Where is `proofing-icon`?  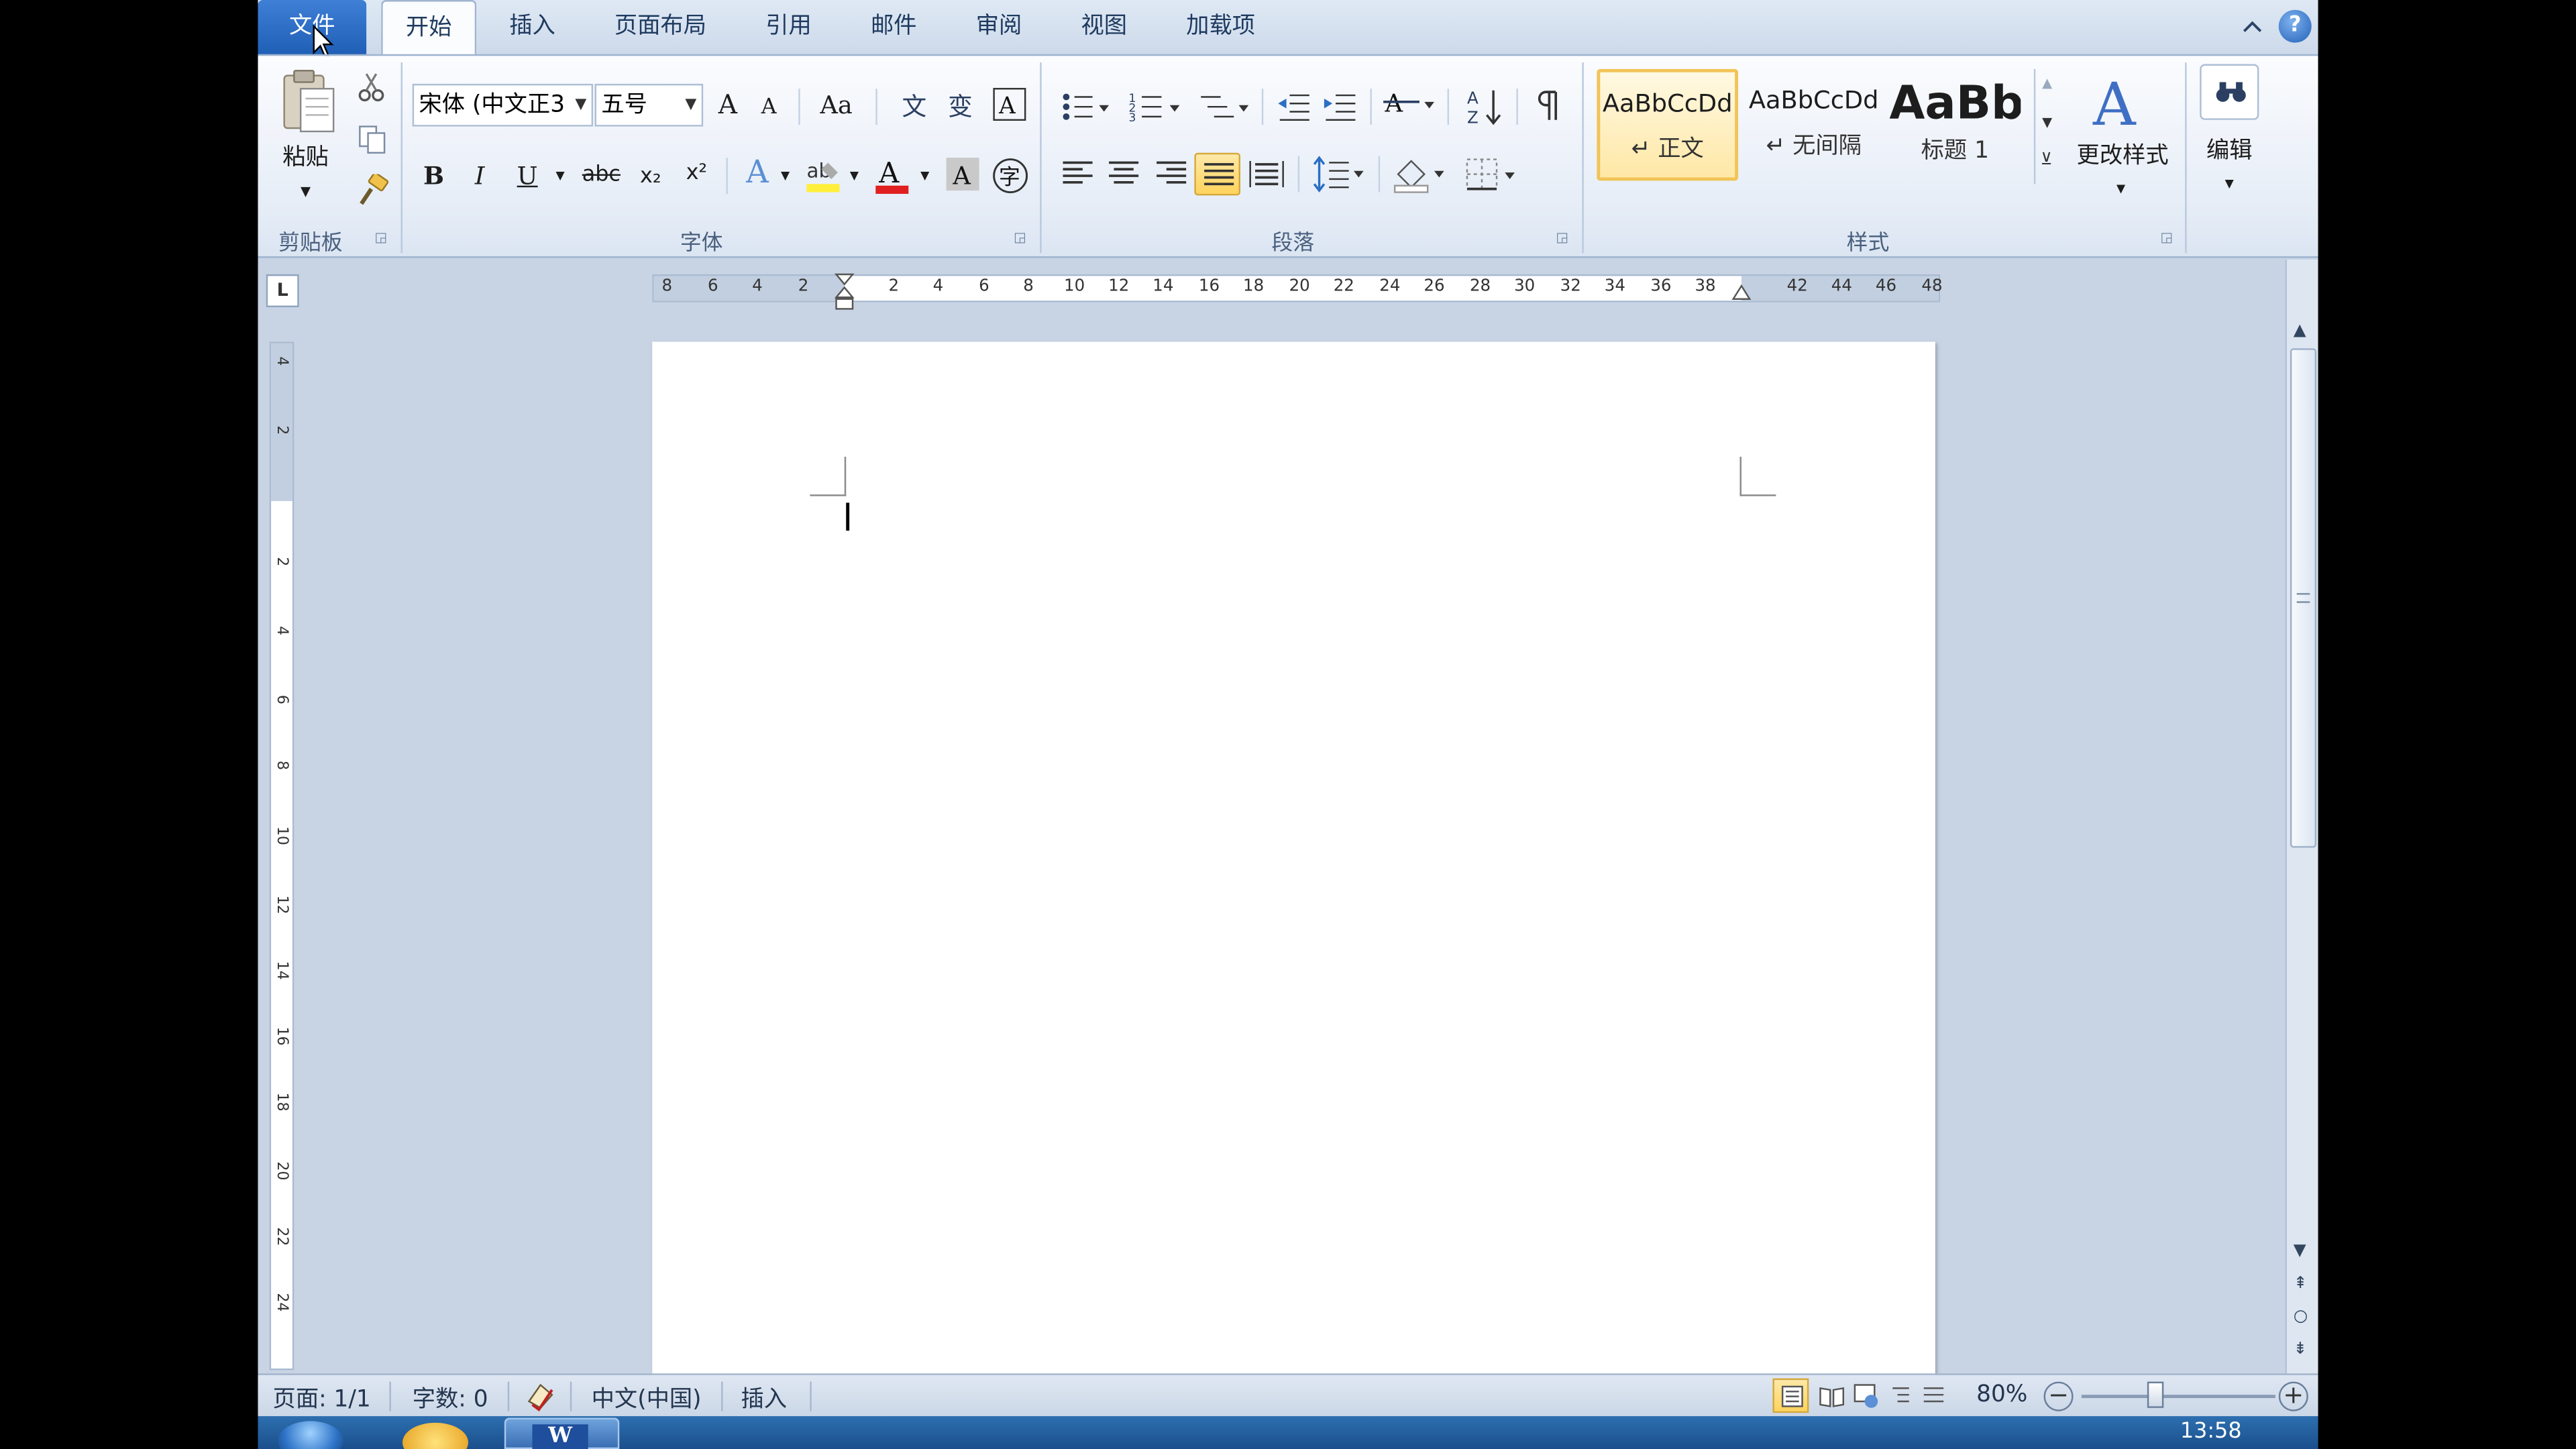 proofing-icon is located at coordinates (540, 1396).